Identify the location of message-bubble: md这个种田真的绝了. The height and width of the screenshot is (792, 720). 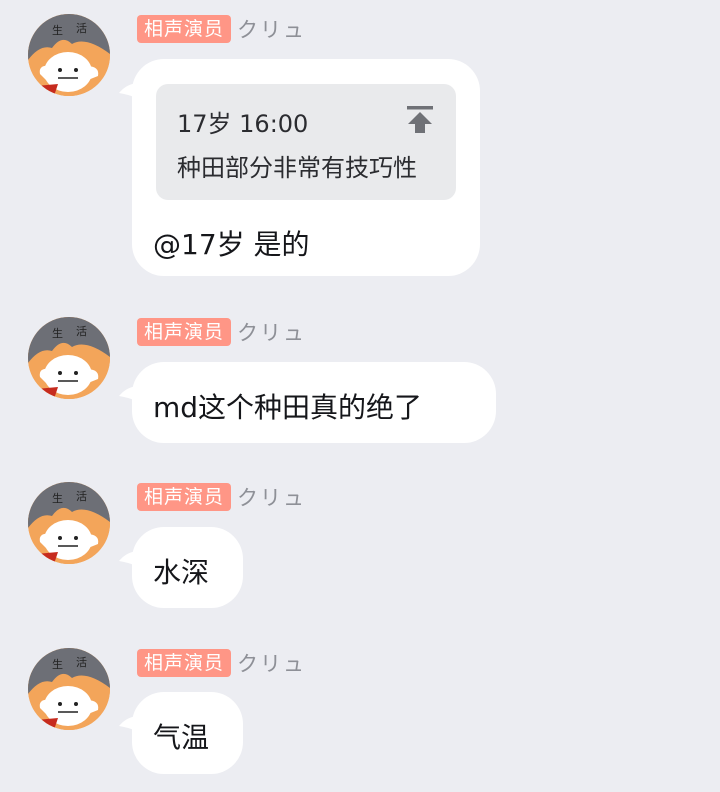
(307, 402).